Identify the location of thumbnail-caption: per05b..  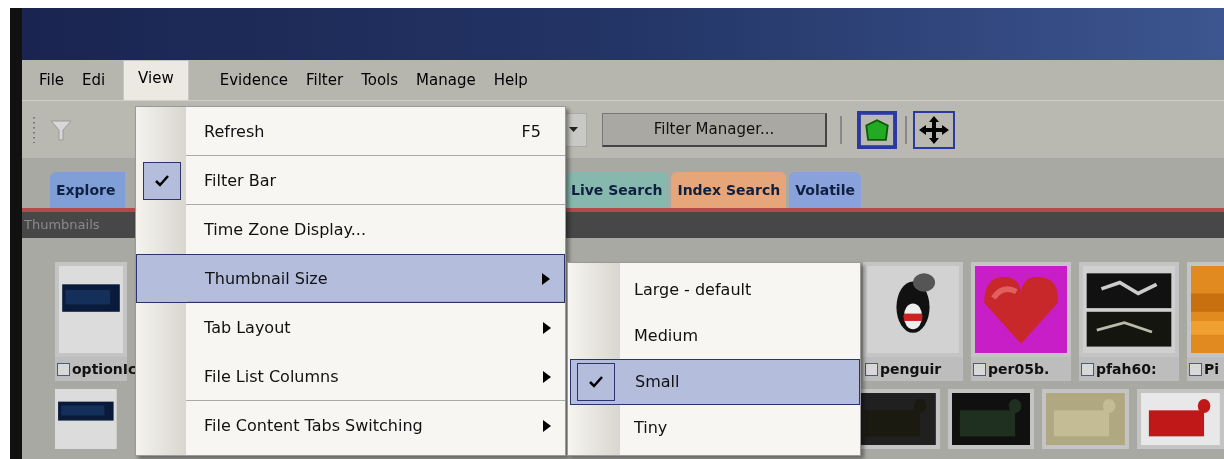
(1019, 369).